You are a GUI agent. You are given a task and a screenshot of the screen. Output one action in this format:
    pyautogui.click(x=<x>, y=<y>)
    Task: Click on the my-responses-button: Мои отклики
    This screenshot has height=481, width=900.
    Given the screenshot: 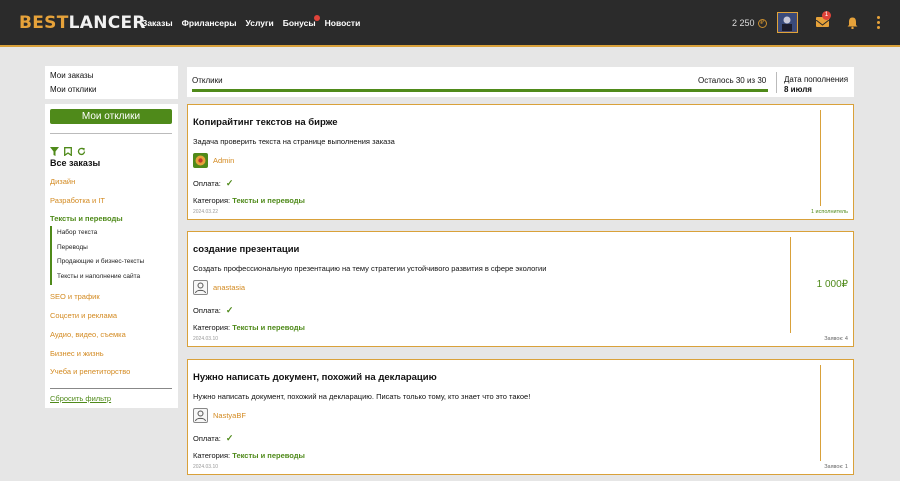 What is the action you would take?
    pyautogui.click(x=111, y=116)
    